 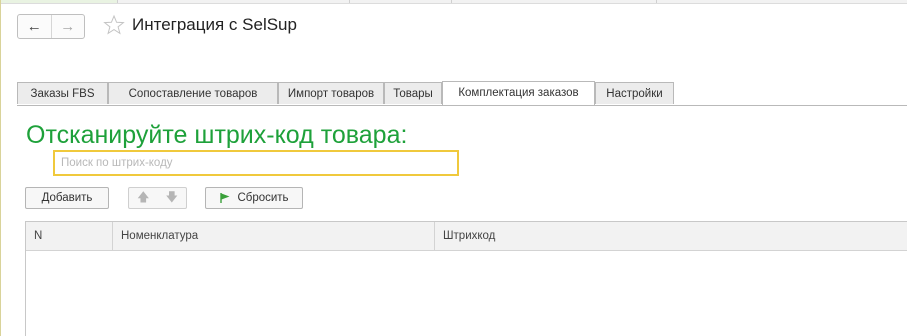 What do you see at coordinates (256, 163) in the screenshot?
I see `barcode-search-input` at bounding box center [256, 163].